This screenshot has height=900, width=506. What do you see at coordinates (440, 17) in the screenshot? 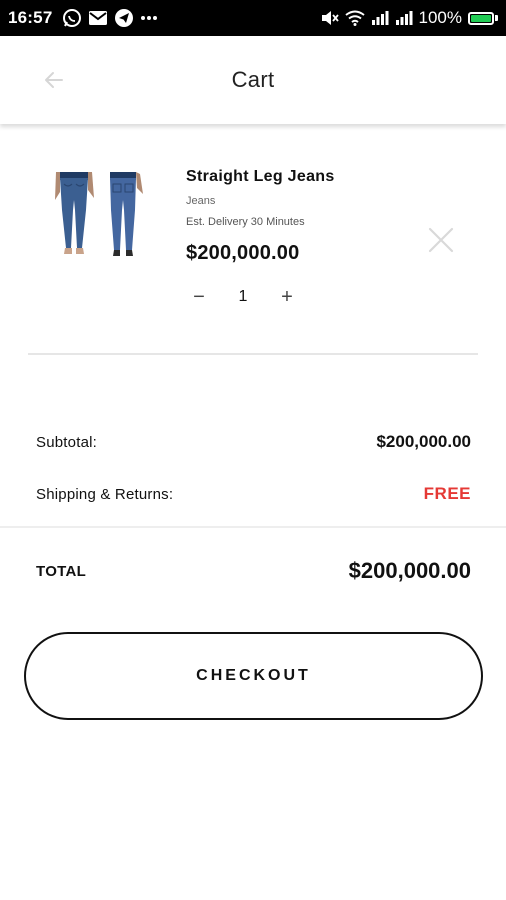
I see `battery-percent: 100%` at bounding box center [440, 17].